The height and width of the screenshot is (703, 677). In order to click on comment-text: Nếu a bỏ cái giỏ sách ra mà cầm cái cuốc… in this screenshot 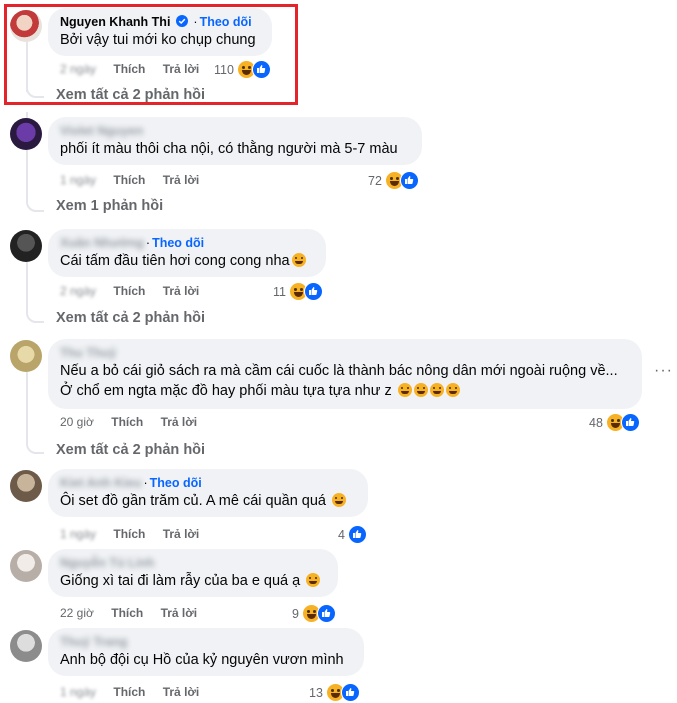, I will do `click(339, 371)`.